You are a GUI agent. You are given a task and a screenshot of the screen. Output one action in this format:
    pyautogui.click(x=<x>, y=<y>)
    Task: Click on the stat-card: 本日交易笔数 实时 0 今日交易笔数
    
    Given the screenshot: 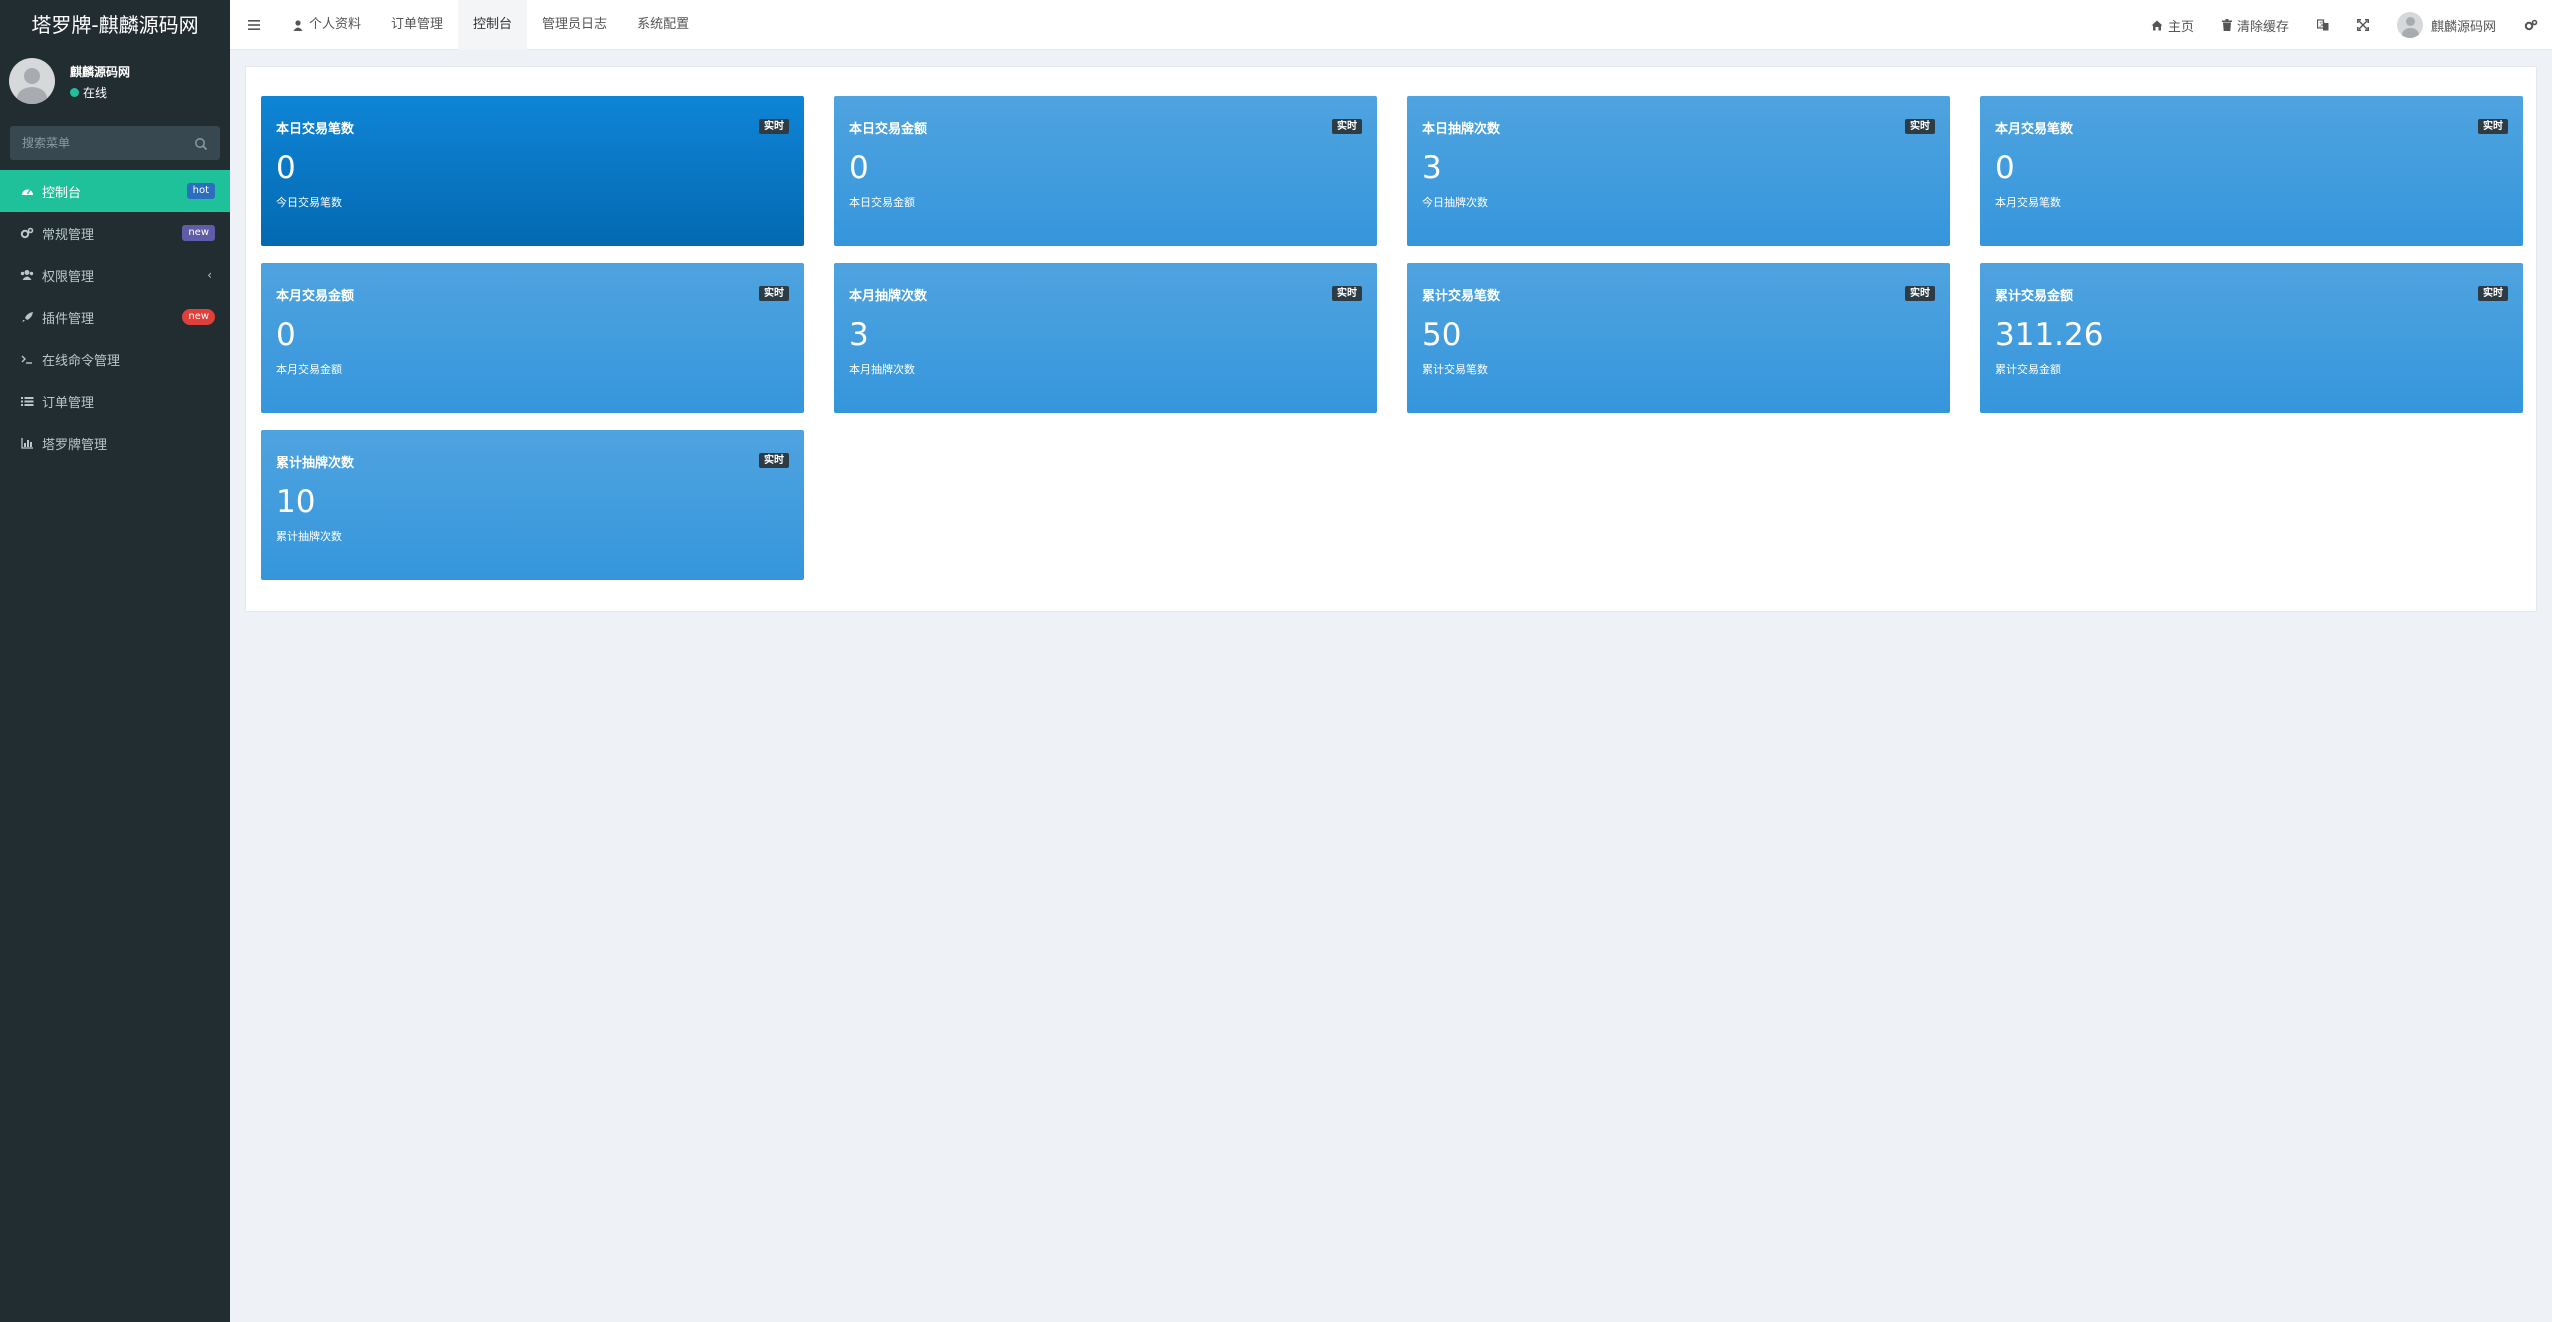 What is the action you would take?
    pyautogui.click(x=532, y=171)
    